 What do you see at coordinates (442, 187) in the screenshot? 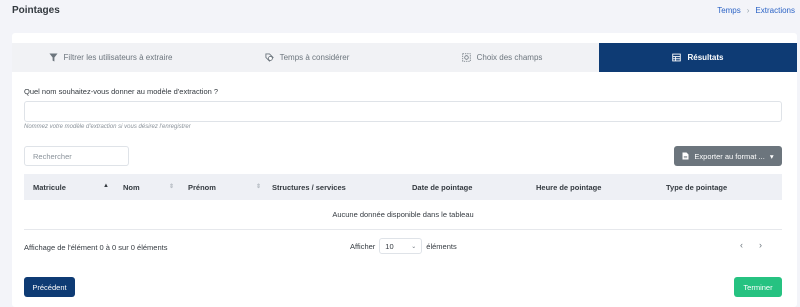
I see `column-date: Date de pointage` at bounding box center [442, 187].